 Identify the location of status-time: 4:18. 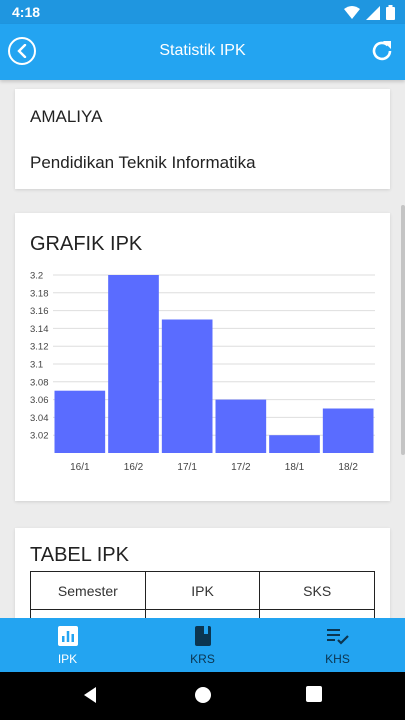
(26, 12).